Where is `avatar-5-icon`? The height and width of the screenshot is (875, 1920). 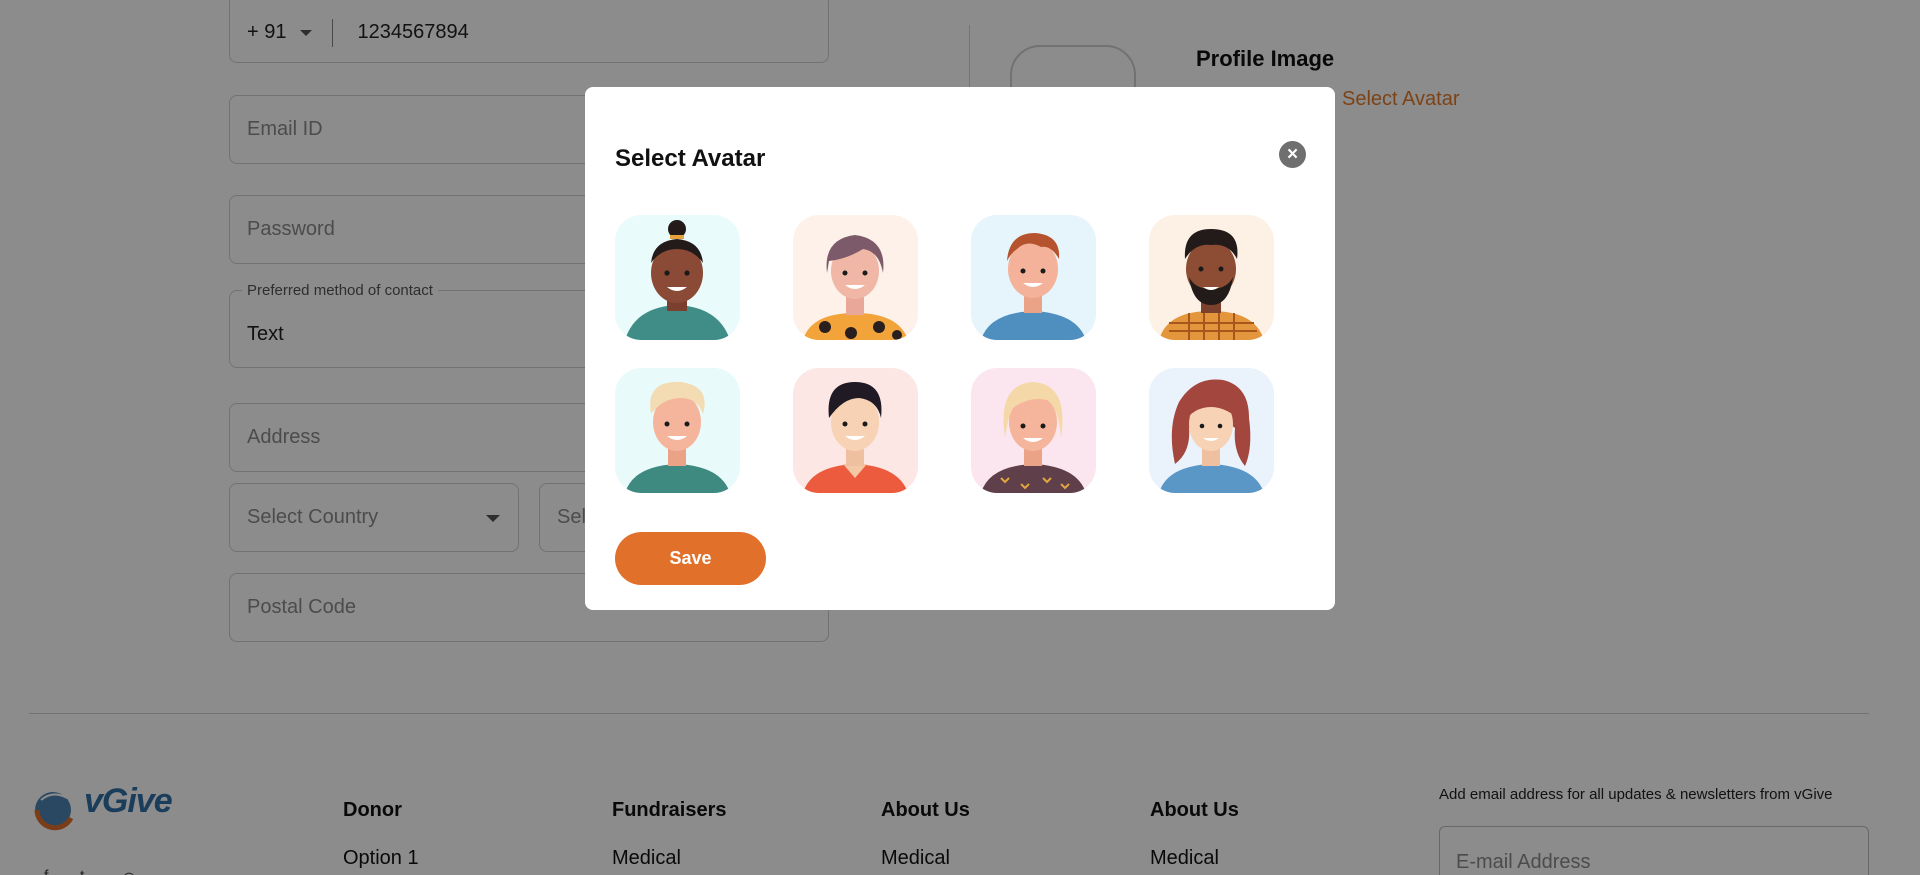 avatar-5-icon is located at coordinates (677, 430).